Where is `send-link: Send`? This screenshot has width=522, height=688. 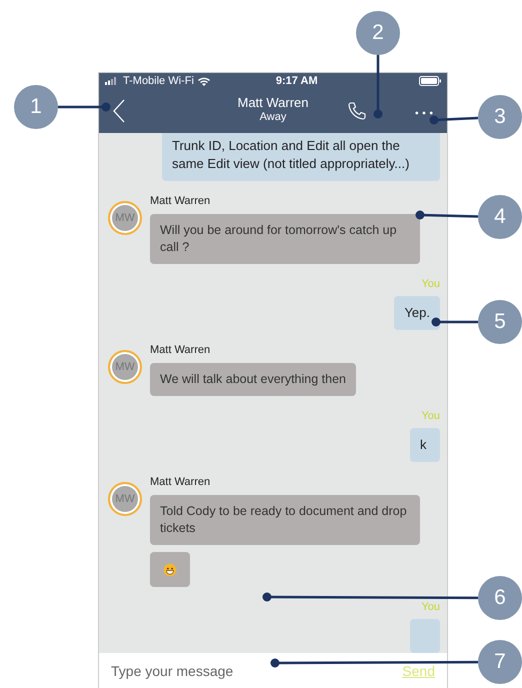
send-link: Send is located at coordinates (418, 671).